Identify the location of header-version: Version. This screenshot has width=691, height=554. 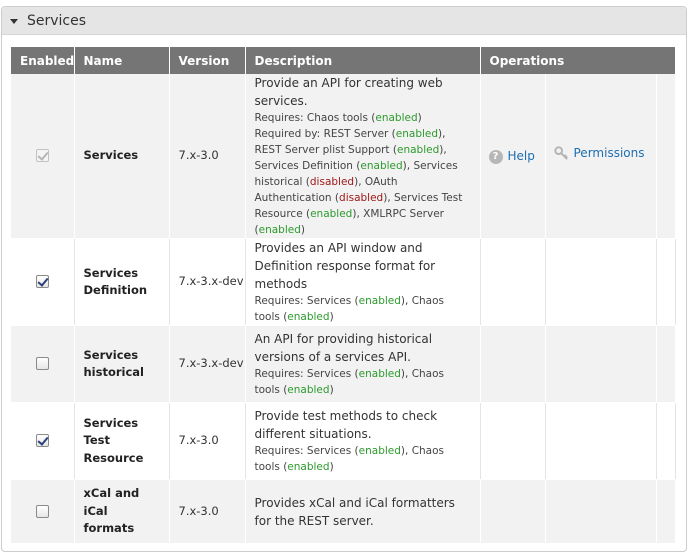
(207, 60).